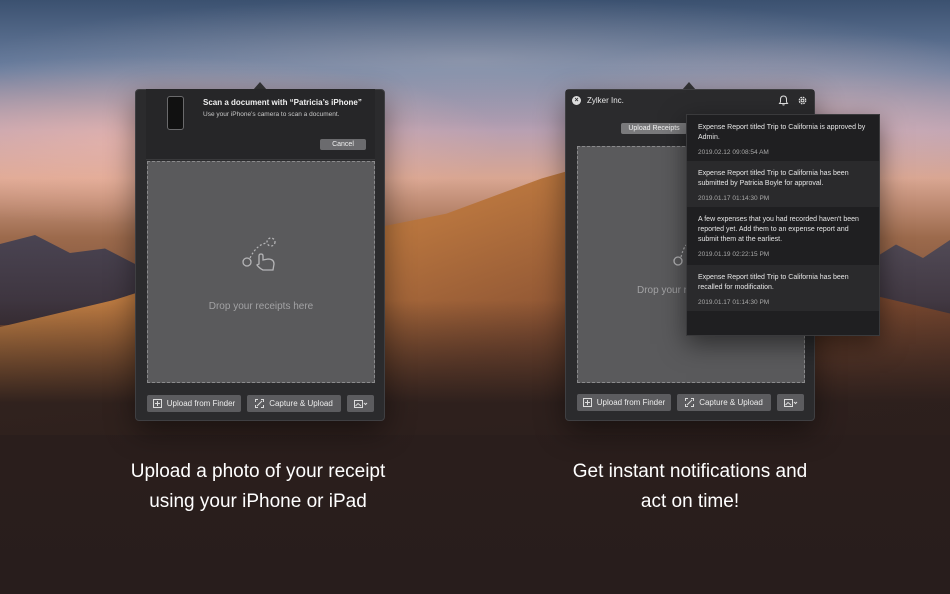 This screenshot has height=594, width=950. What do you see at coordinates (679, 255) in the screenshot?
I see `drag-gesture-icon-partial` at bounding box center [679, 255].